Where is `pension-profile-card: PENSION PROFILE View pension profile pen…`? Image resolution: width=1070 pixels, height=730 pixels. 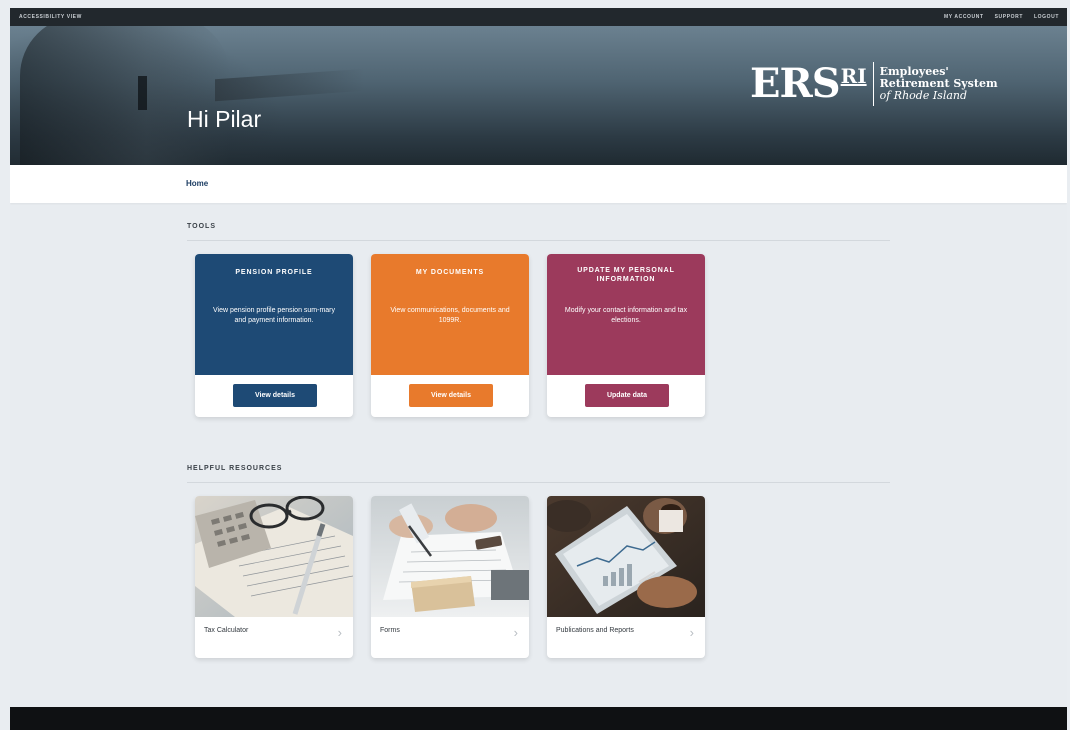
pension-profile-card: PENSION PROFILE View pension profile pen… is located at coordinates (274, 335).